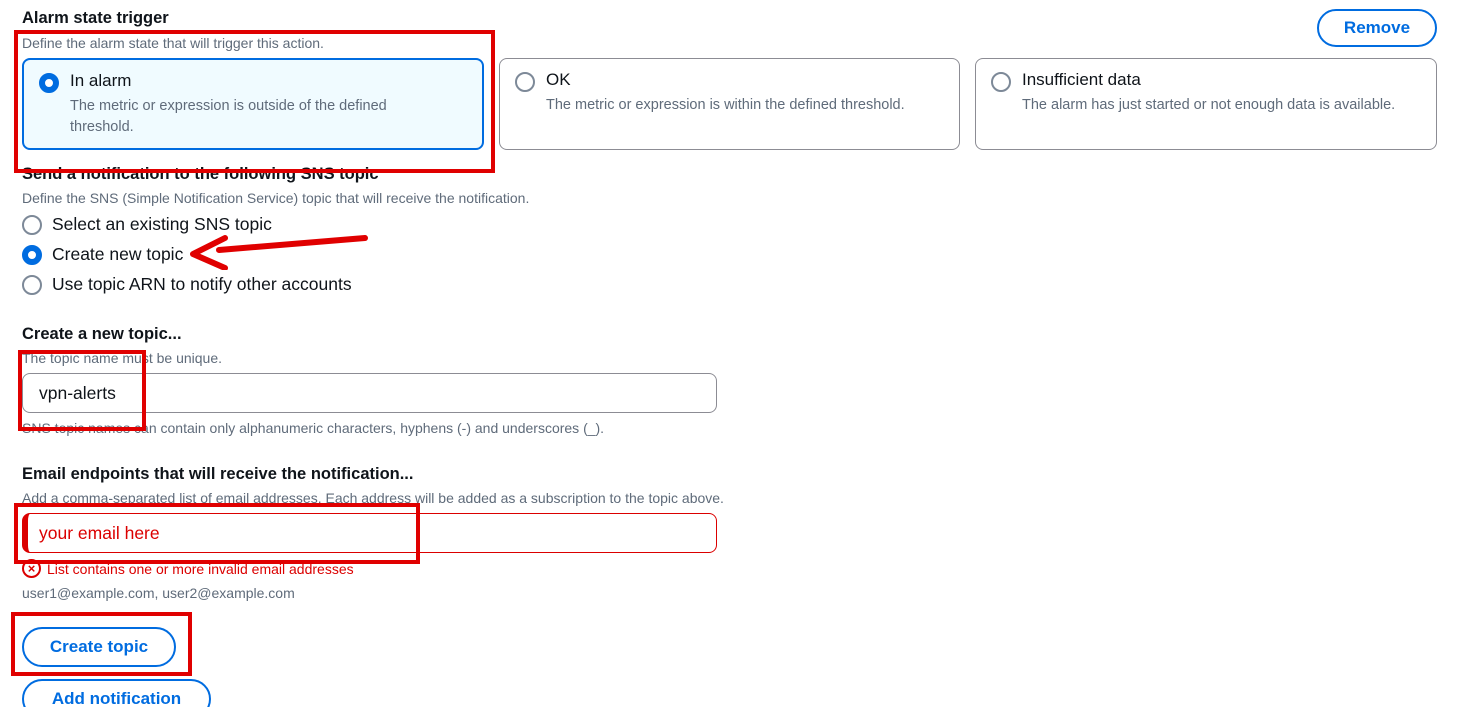  Describe the element at coordinates (32, 224) in the screenshot. I see `existing-topic-radio` at that location.